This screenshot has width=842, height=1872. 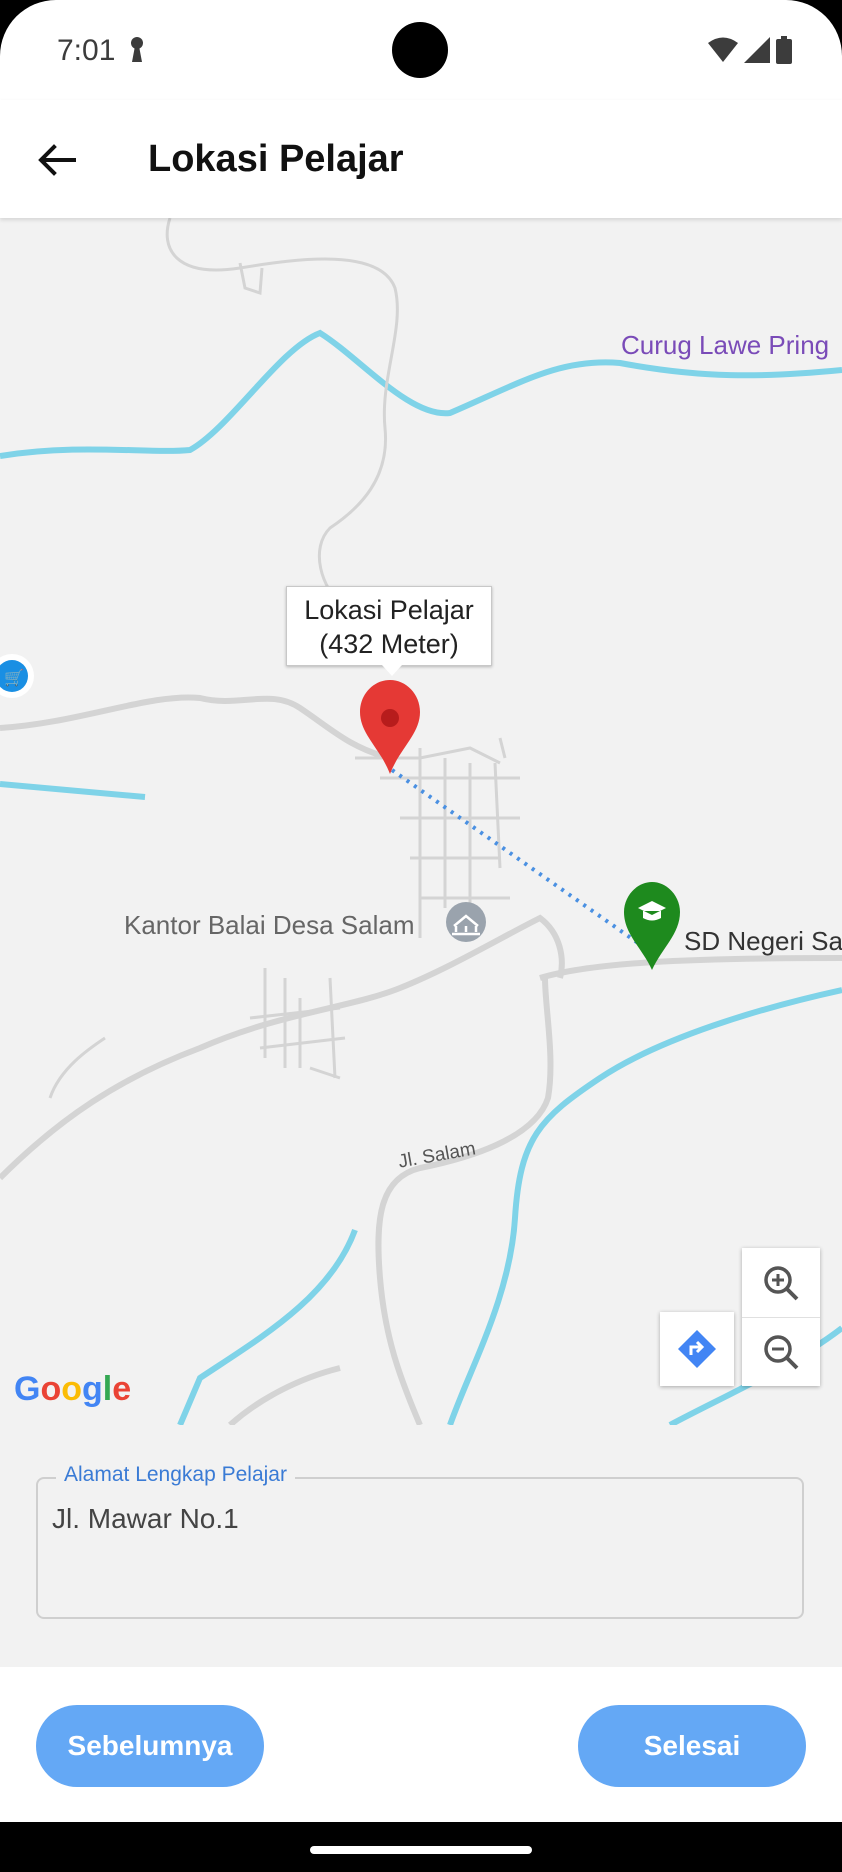 I want to click on directions-icon, so click(x=697, y=1349).